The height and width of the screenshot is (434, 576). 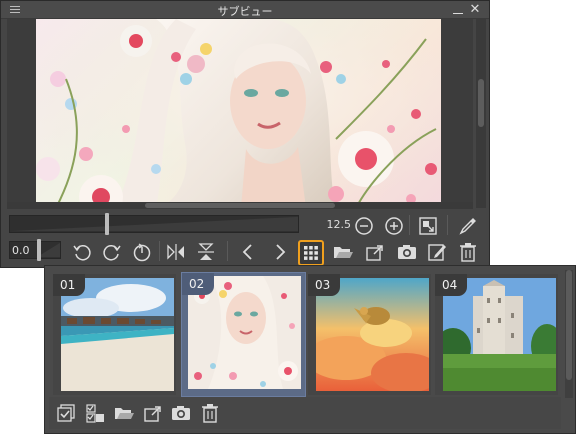 I want to click on open-file-icon, so click(x=343, y=252).